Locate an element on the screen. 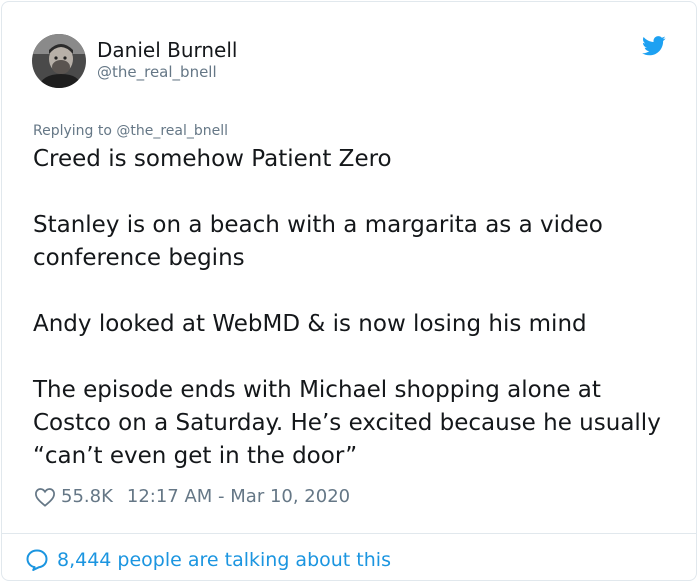 The image size is (700, 584). avatar is located at coordinates (59, 61).